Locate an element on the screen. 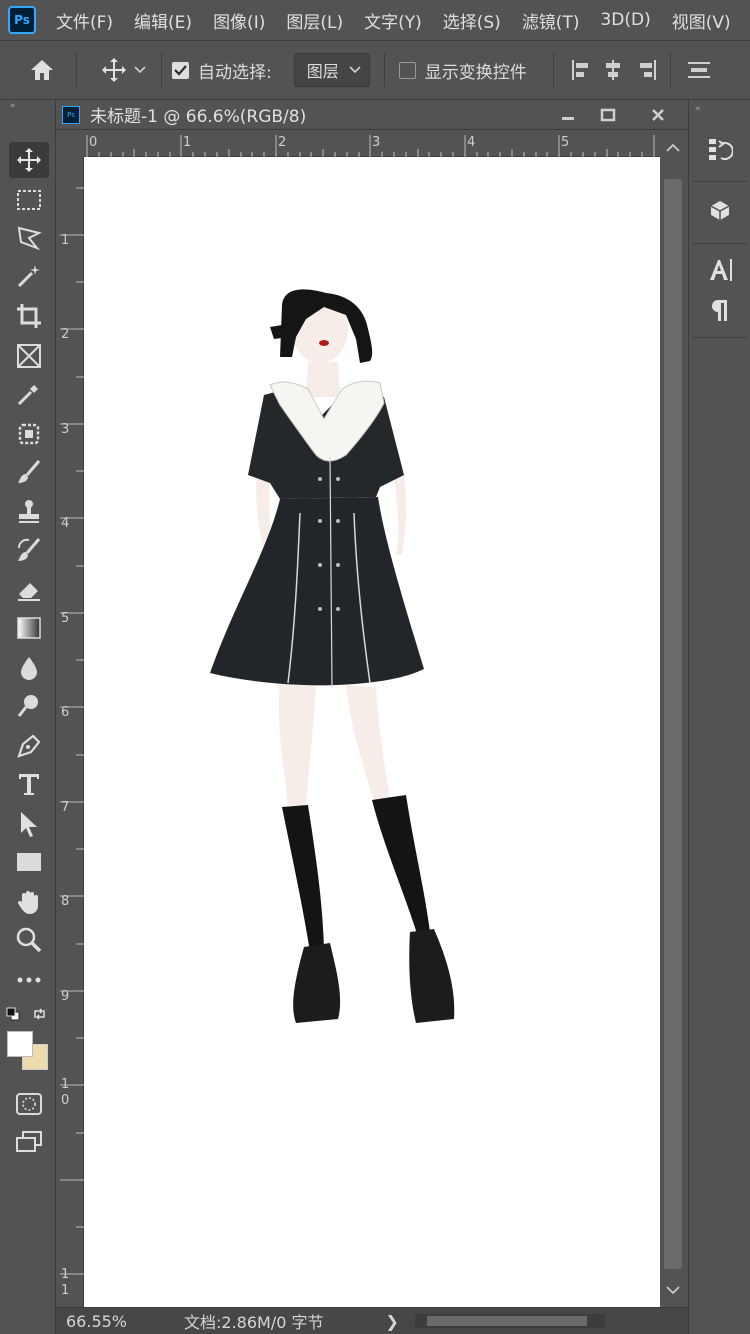 Image resolution: width=750 pixels, height=1334 pixels. window-controls is located at coordinates (618, 115).